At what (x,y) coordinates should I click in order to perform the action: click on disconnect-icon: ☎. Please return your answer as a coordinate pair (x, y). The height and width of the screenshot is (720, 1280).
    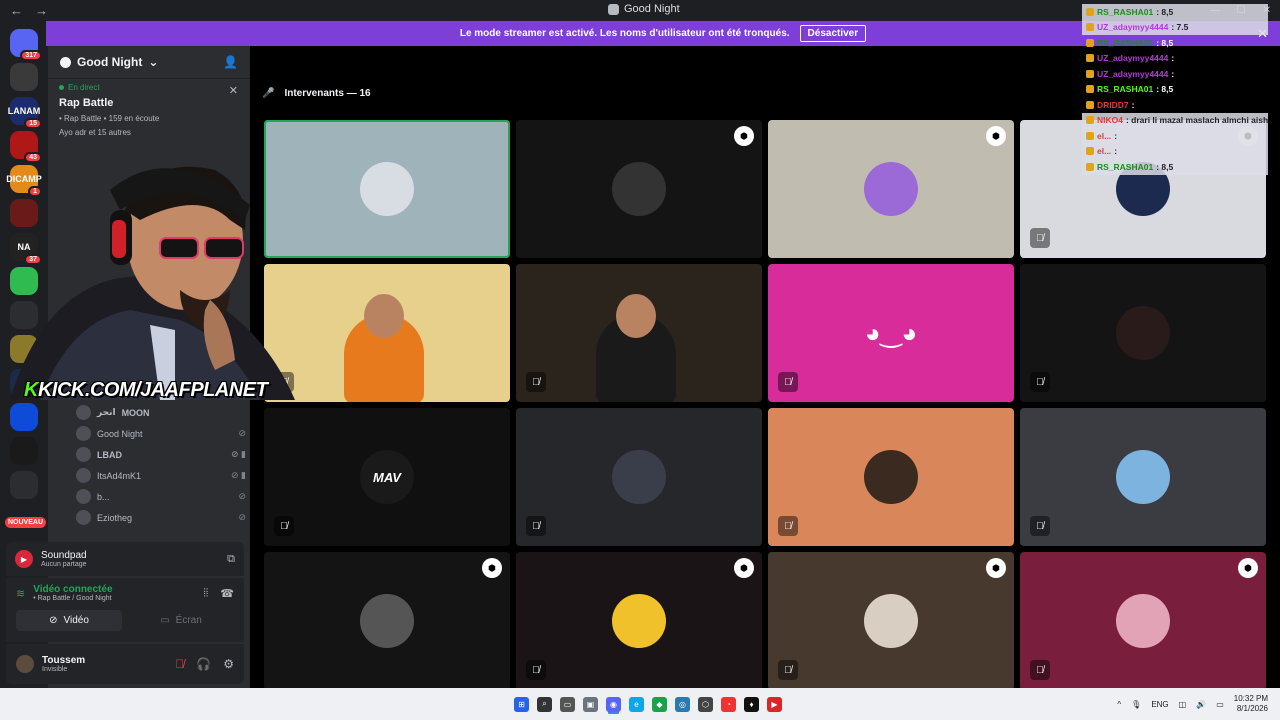
    Looking at the image, I should click on (227, 593).